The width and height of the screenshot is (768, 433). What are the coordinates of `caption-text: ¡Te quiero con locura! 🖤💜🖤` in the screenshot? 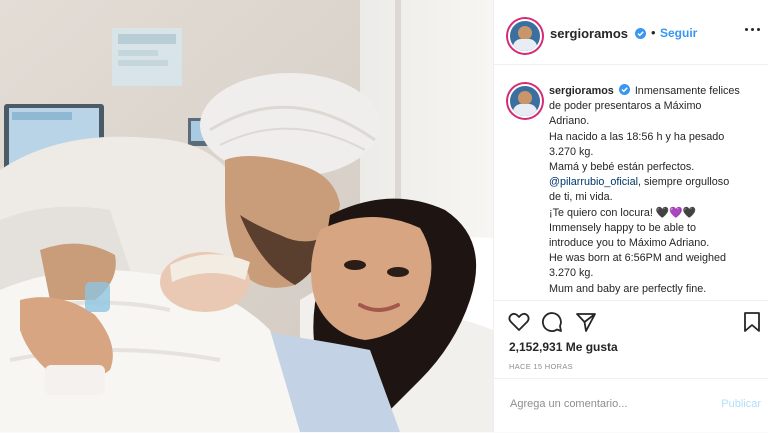 It's located at (623, 212).